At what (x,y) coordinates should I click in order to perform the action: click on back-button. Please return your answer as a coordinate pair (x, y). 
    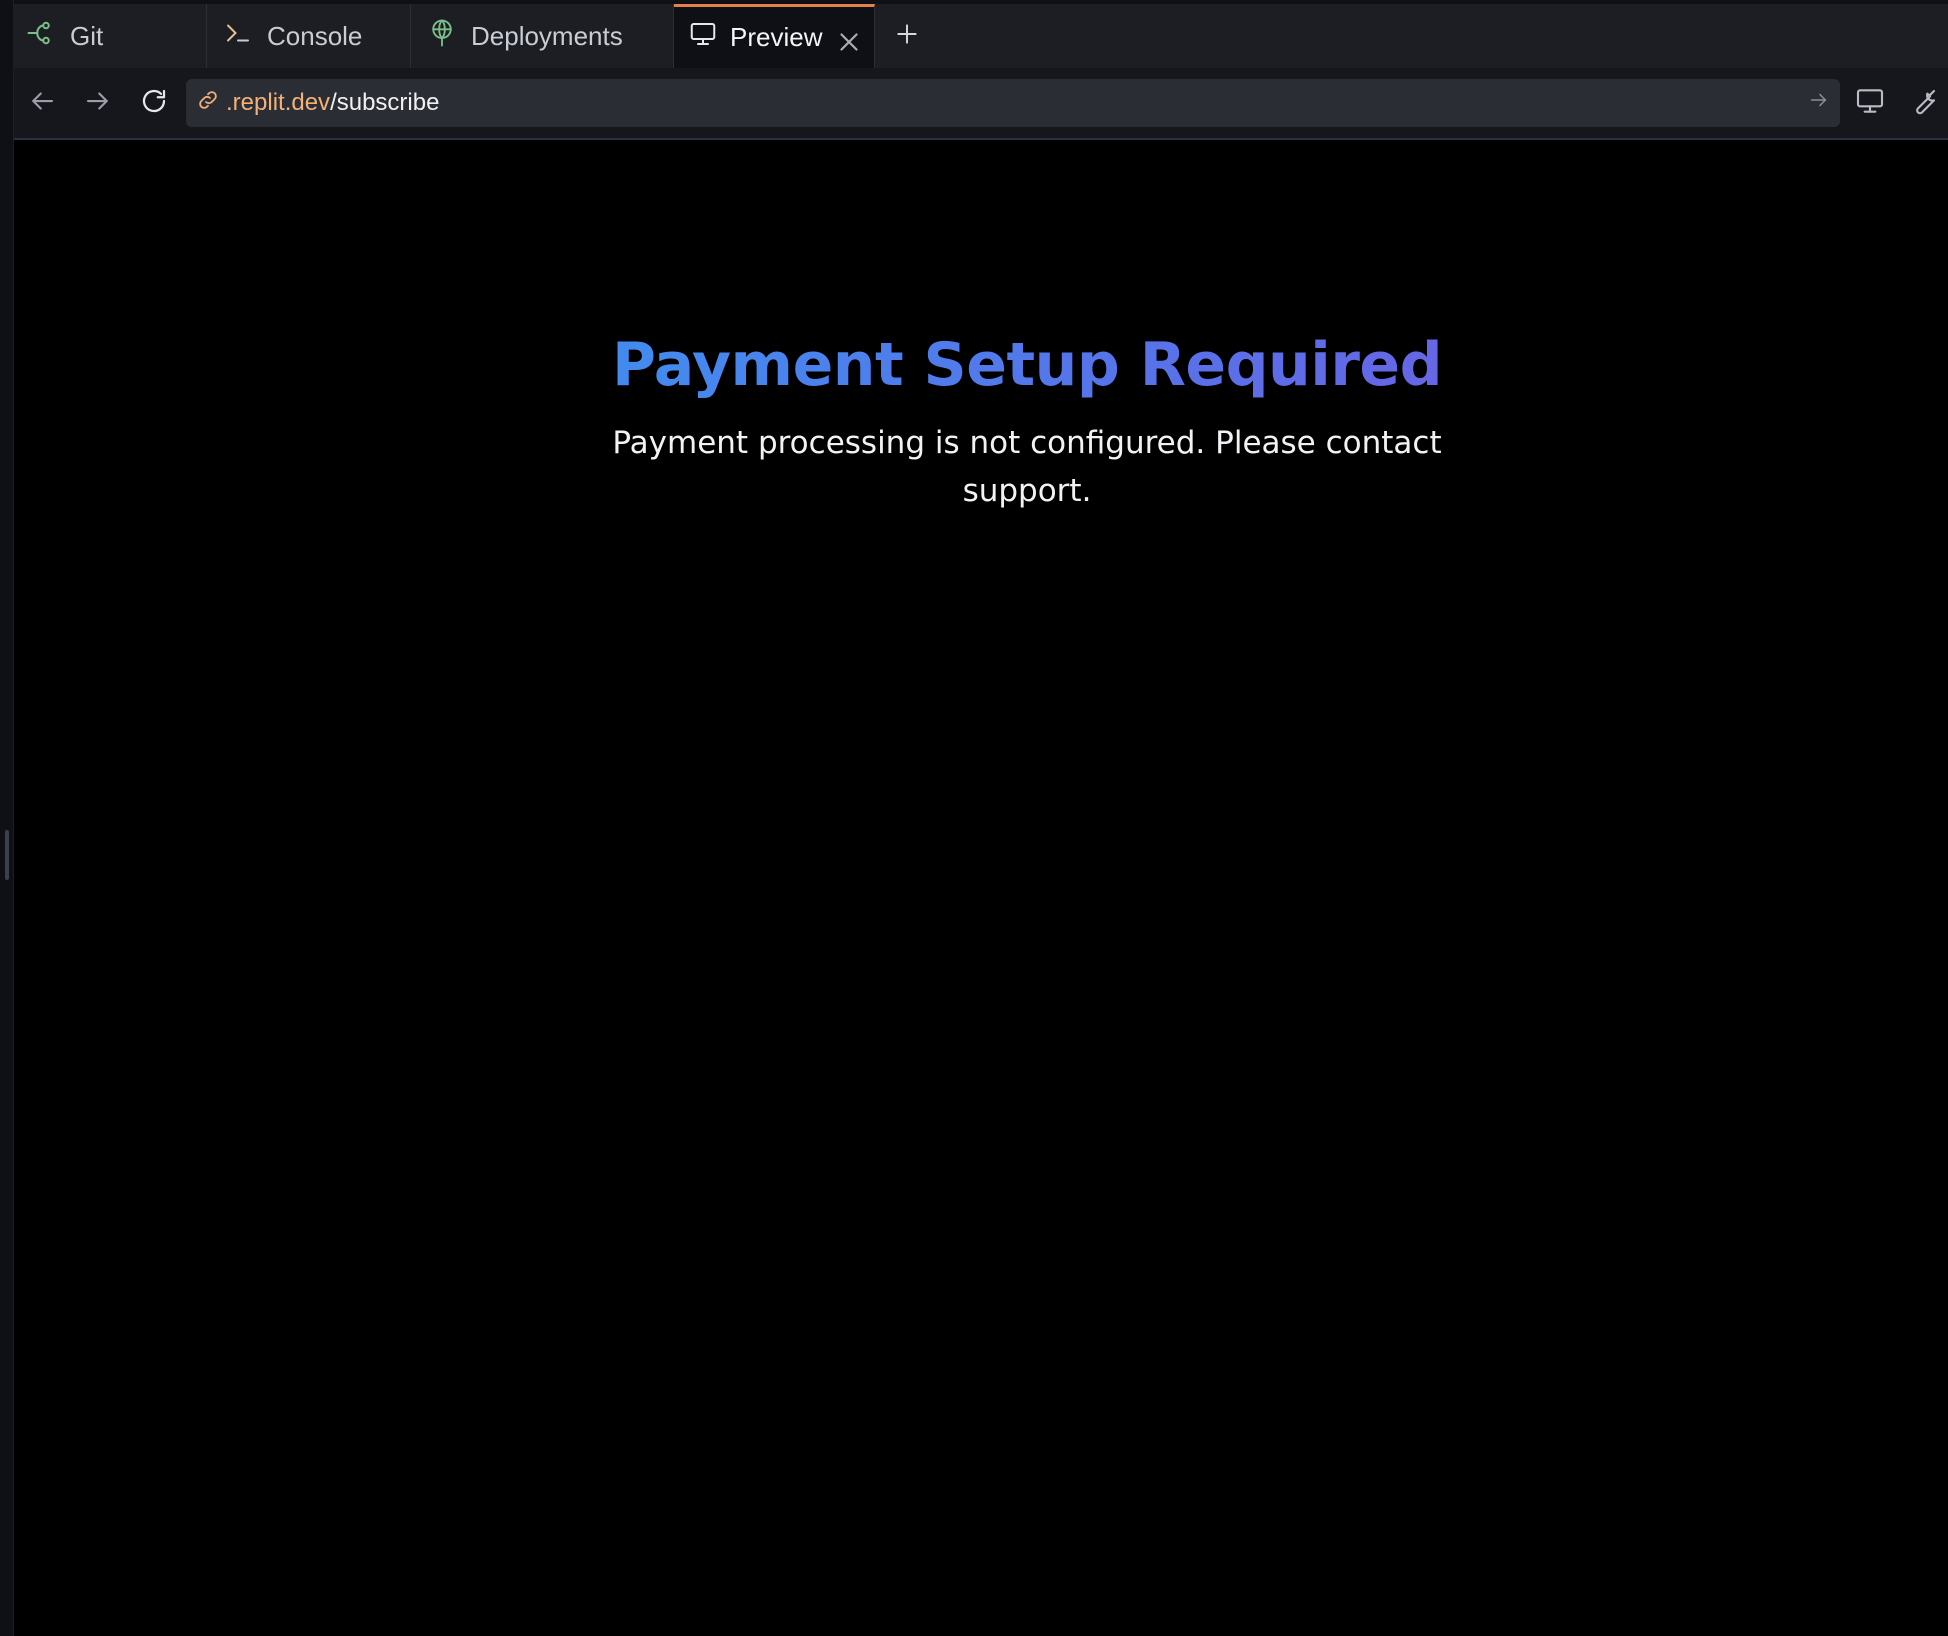
    Looking at the image, I should click on (42, 103).